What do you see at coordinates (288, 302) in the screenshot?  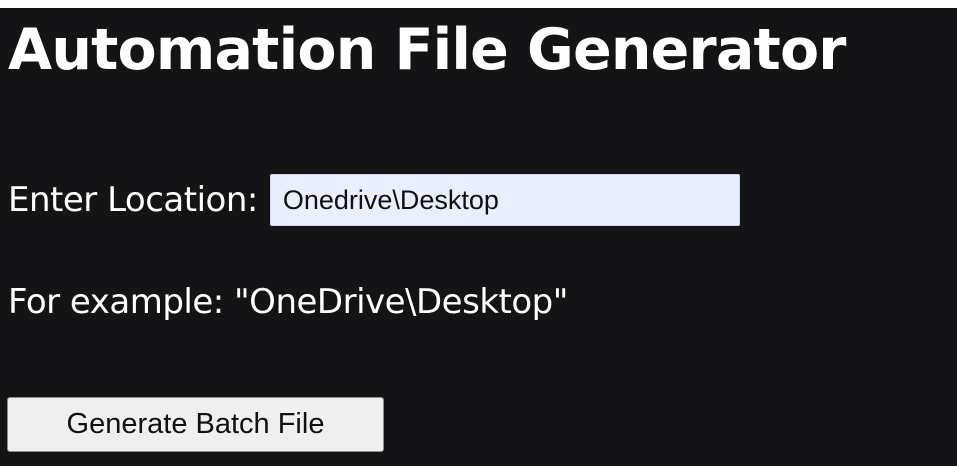 I see `example-text: For example: "OneDrive\Desktop"` at bounding box center [288, 302].